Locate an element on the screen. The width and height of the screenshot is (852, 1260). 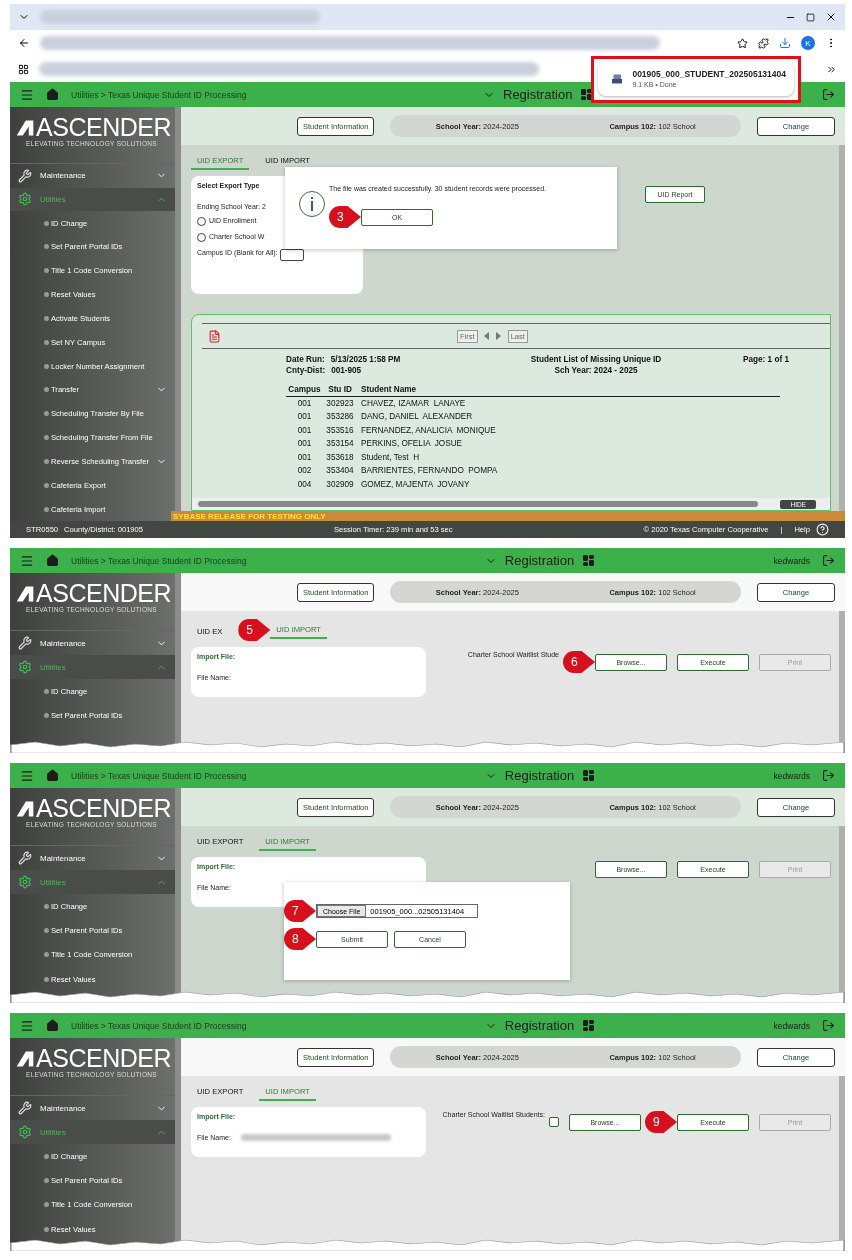
apps-icon is located at coordinates (23, 69).